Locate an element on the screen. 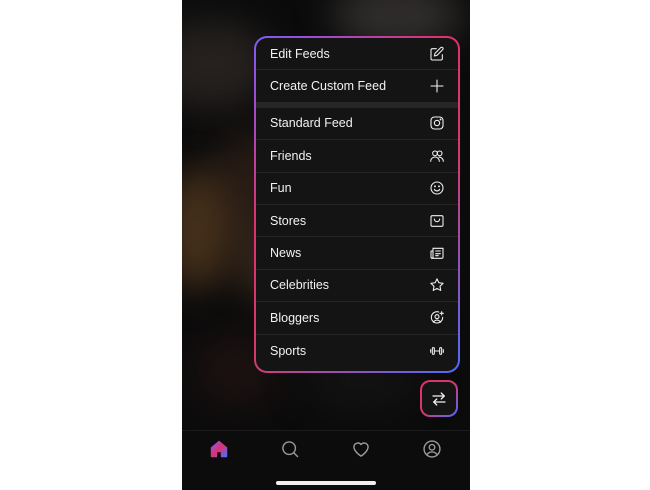 This screenshot has height=490, width=650. menu-item-friends: Friends is located at coordinates (357, 156).